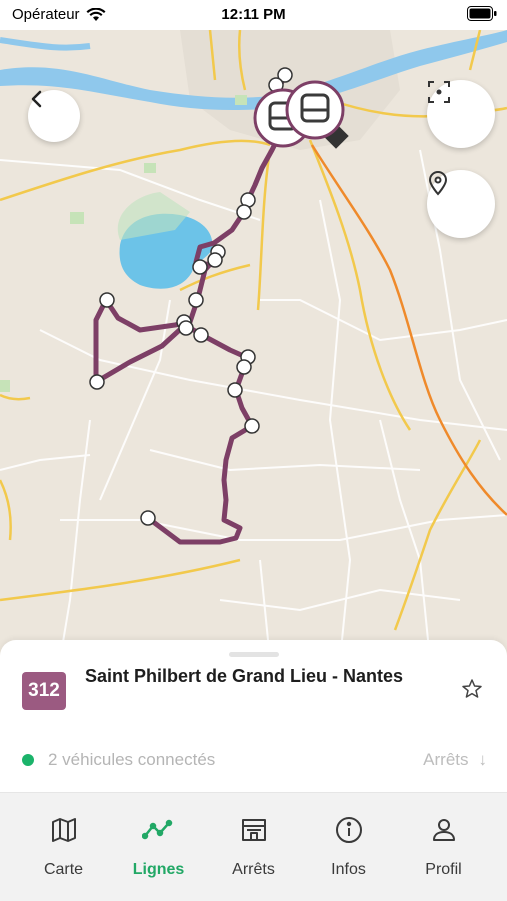 This screenshot has height=901, width=507. I want to click on back-button, so click(54, 116).